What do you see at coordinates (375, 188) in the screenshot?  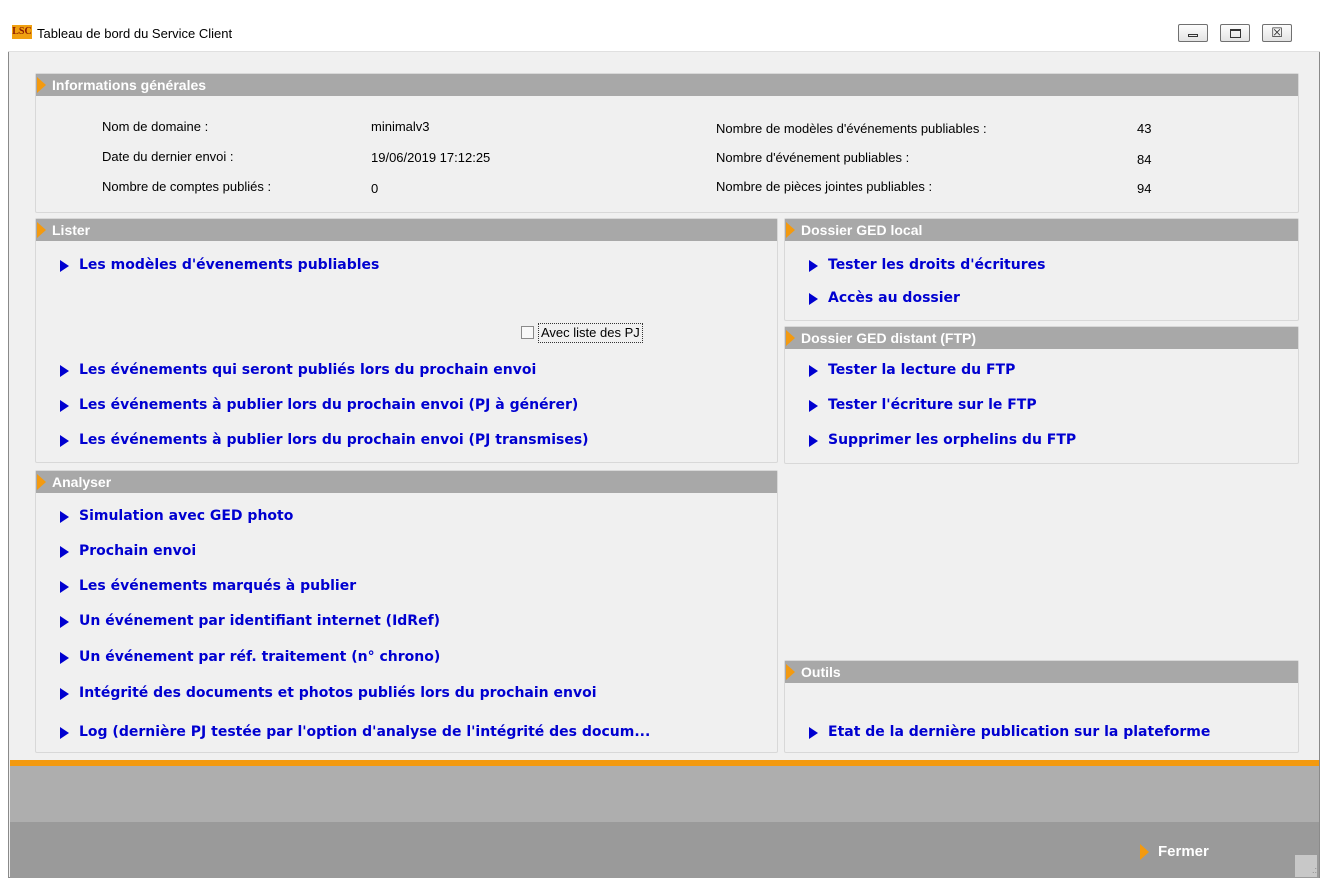 I see `accounts-value: 0` at bounding box center [375, 188].